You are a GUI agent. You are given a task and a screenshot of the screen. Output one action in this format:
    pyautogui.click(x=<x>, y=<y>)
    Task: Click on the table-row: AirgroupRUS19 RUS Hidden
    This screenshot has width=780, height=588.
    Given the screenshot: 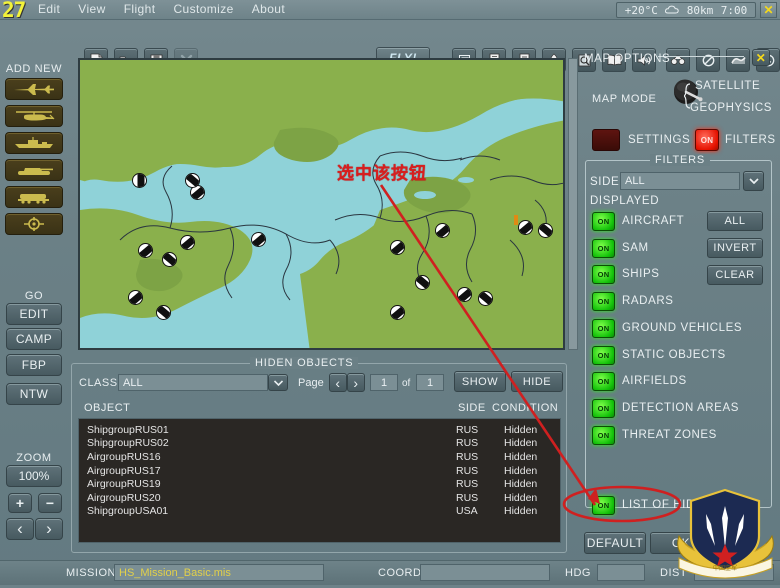 What is the action you would take?
    pyautogui.click(x=319, y=484)
    